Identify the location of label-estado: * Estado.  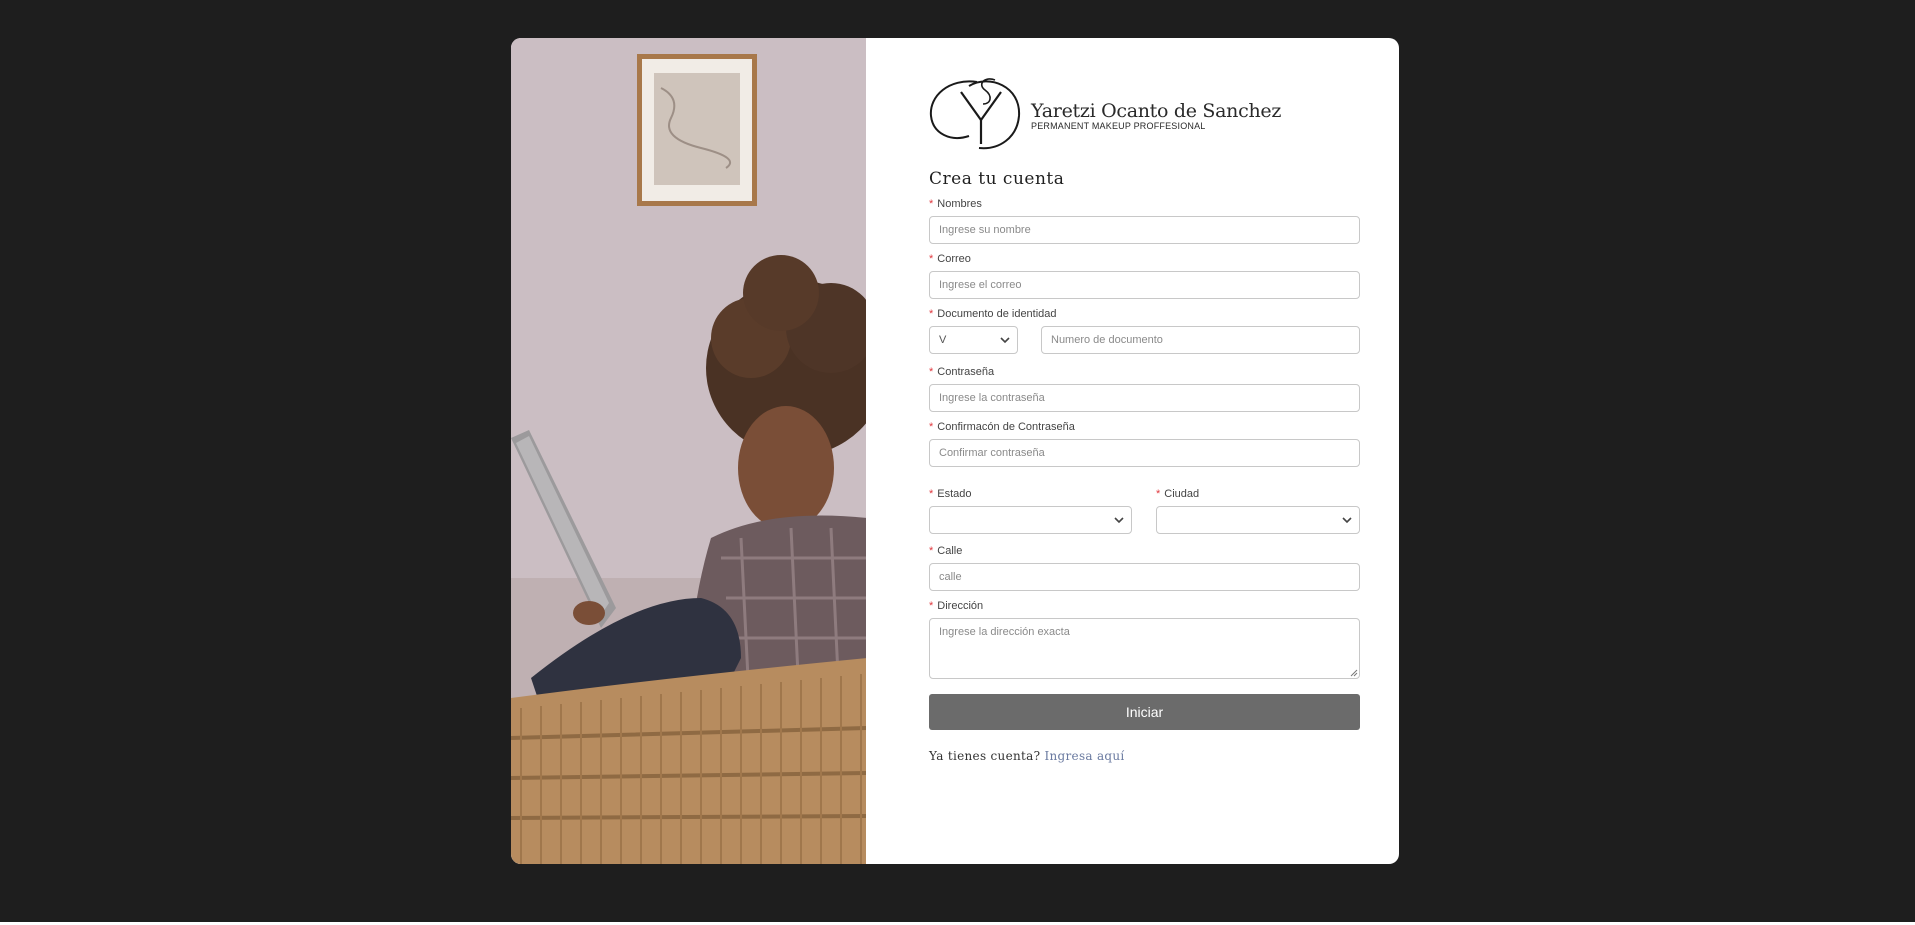
(950, 494).